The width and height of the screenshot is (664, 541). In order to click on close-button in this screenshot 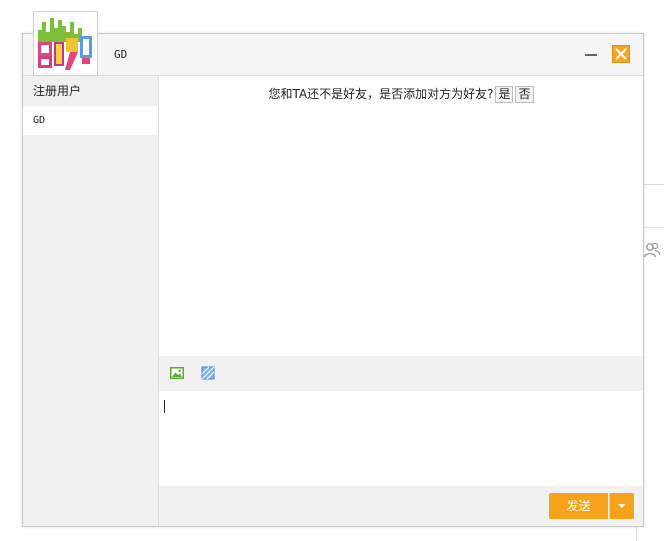, I will do `click(621, 54)`.